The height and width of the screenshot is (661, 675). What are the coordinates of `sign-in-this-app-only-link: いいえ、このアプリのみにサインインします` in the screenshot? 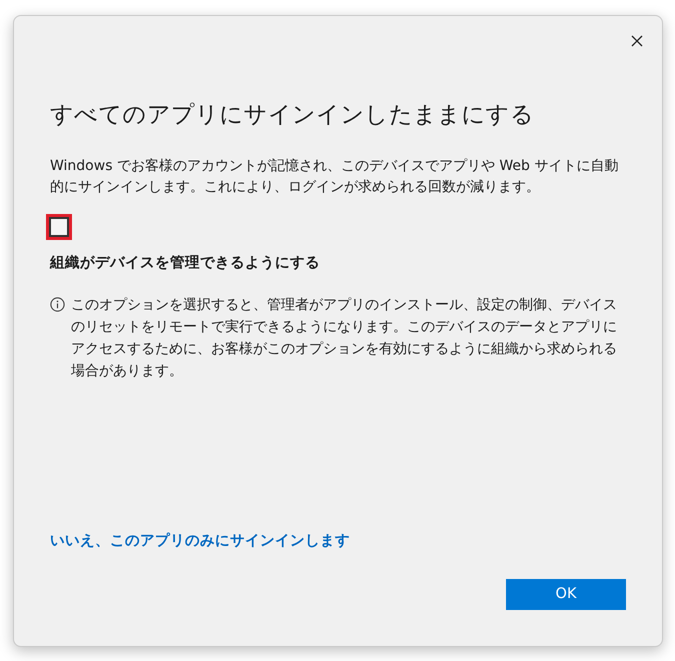 It's located at (200, 542).